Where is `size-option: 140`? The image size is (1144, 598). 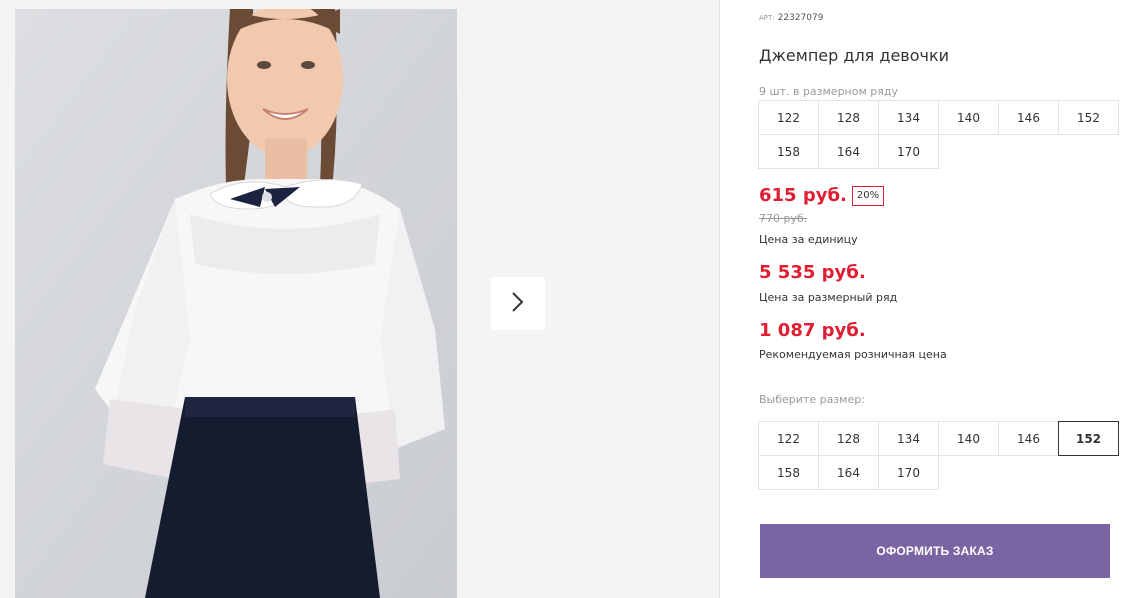 size-option: 140 is located at coordinates (968, 438).